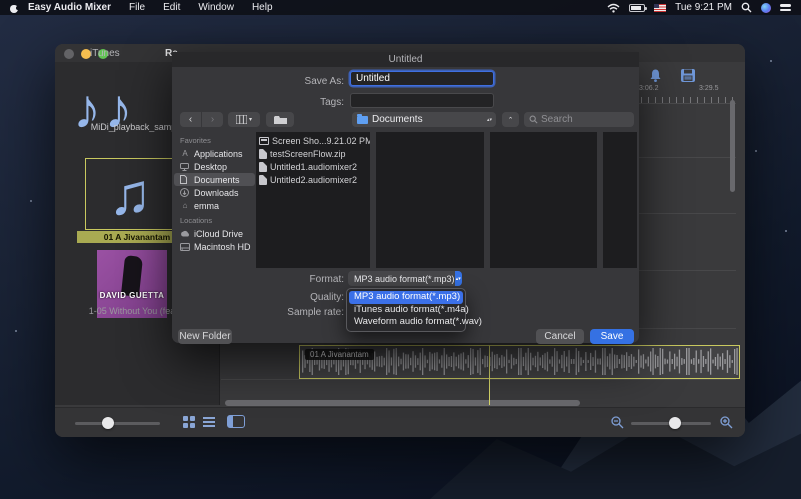 The width and height of the screenshot is (801, 499). Describe the element at coordinates (617, 422) in the screenshot. I see `zoom-out-icon` at that location.